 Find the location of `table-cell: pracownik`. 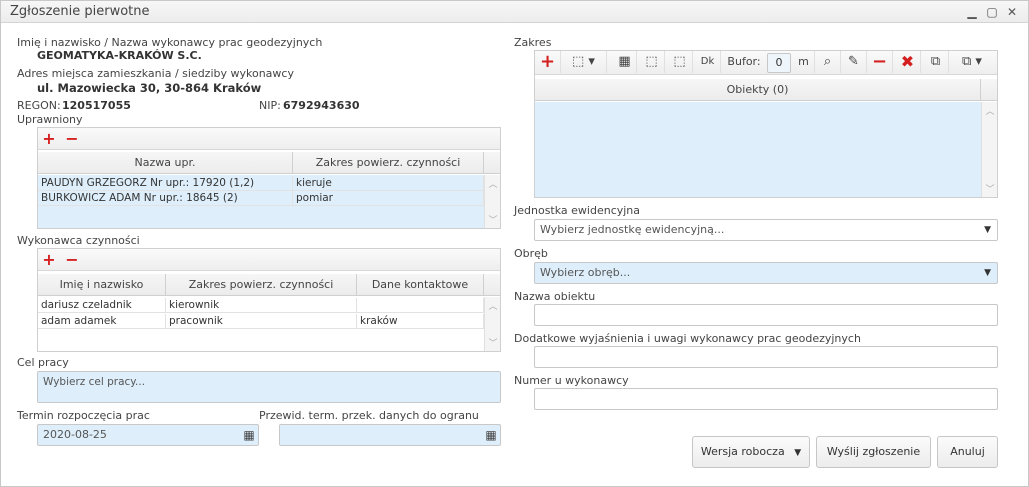

table-cell: pracownik is located at coordinates (261, 321).